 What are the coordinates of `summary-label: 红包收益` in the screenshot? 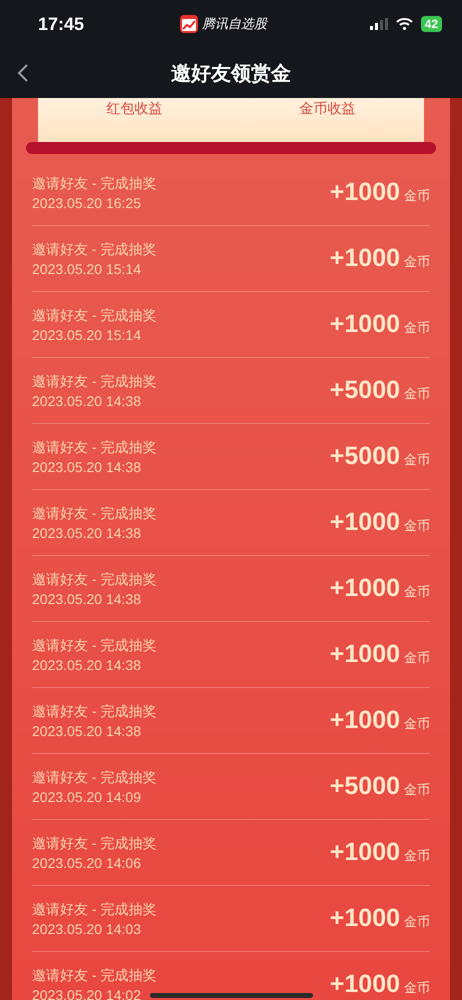 It's located at (134, 109).